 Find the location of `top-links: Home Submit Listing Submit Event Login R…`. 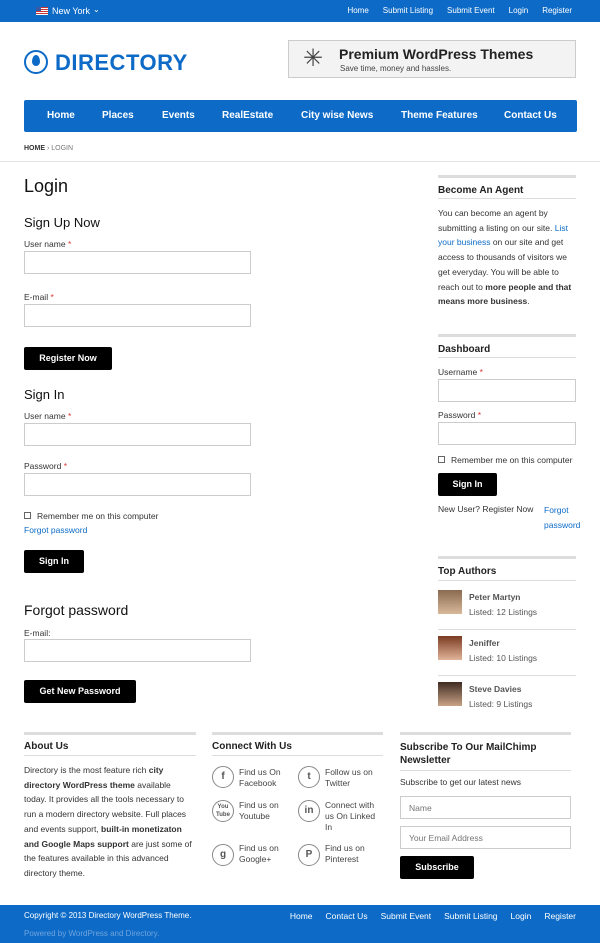

top-links: Home Submit Listing Submit Event Login R… is located at coordinates (459, 10).